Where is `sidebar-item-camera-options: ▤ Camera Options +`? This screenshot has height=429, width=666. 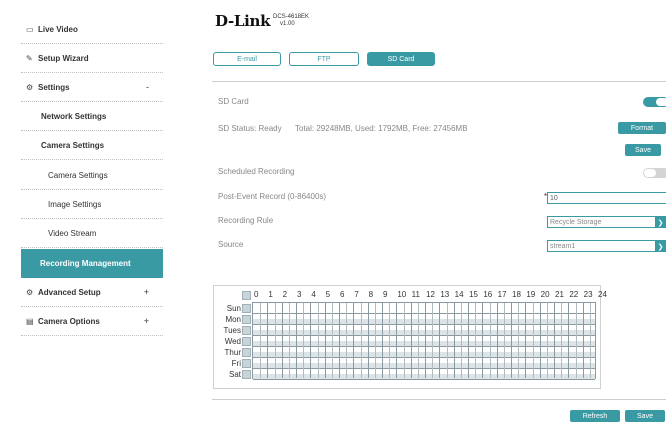
sidebar-item-camera-options: ▤ Camera Options + is located at coordinates (92, 321).